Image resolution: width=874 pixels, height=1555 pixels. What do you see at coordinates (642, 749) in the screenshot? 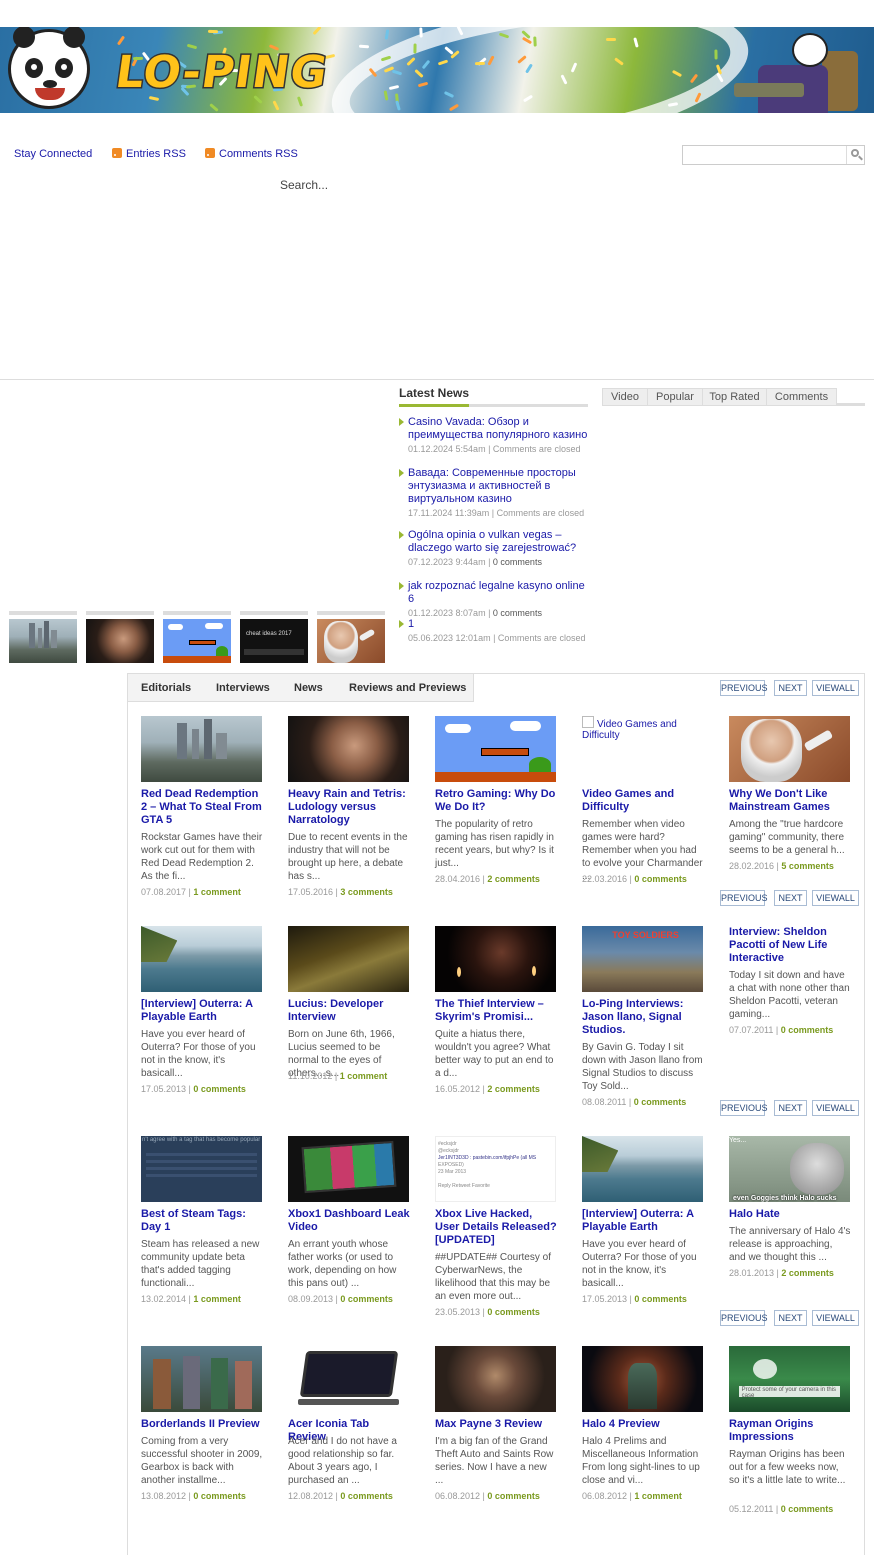
I see `article-thumbnail: Video Games and Difficulty` at bounding box center [642, 749].